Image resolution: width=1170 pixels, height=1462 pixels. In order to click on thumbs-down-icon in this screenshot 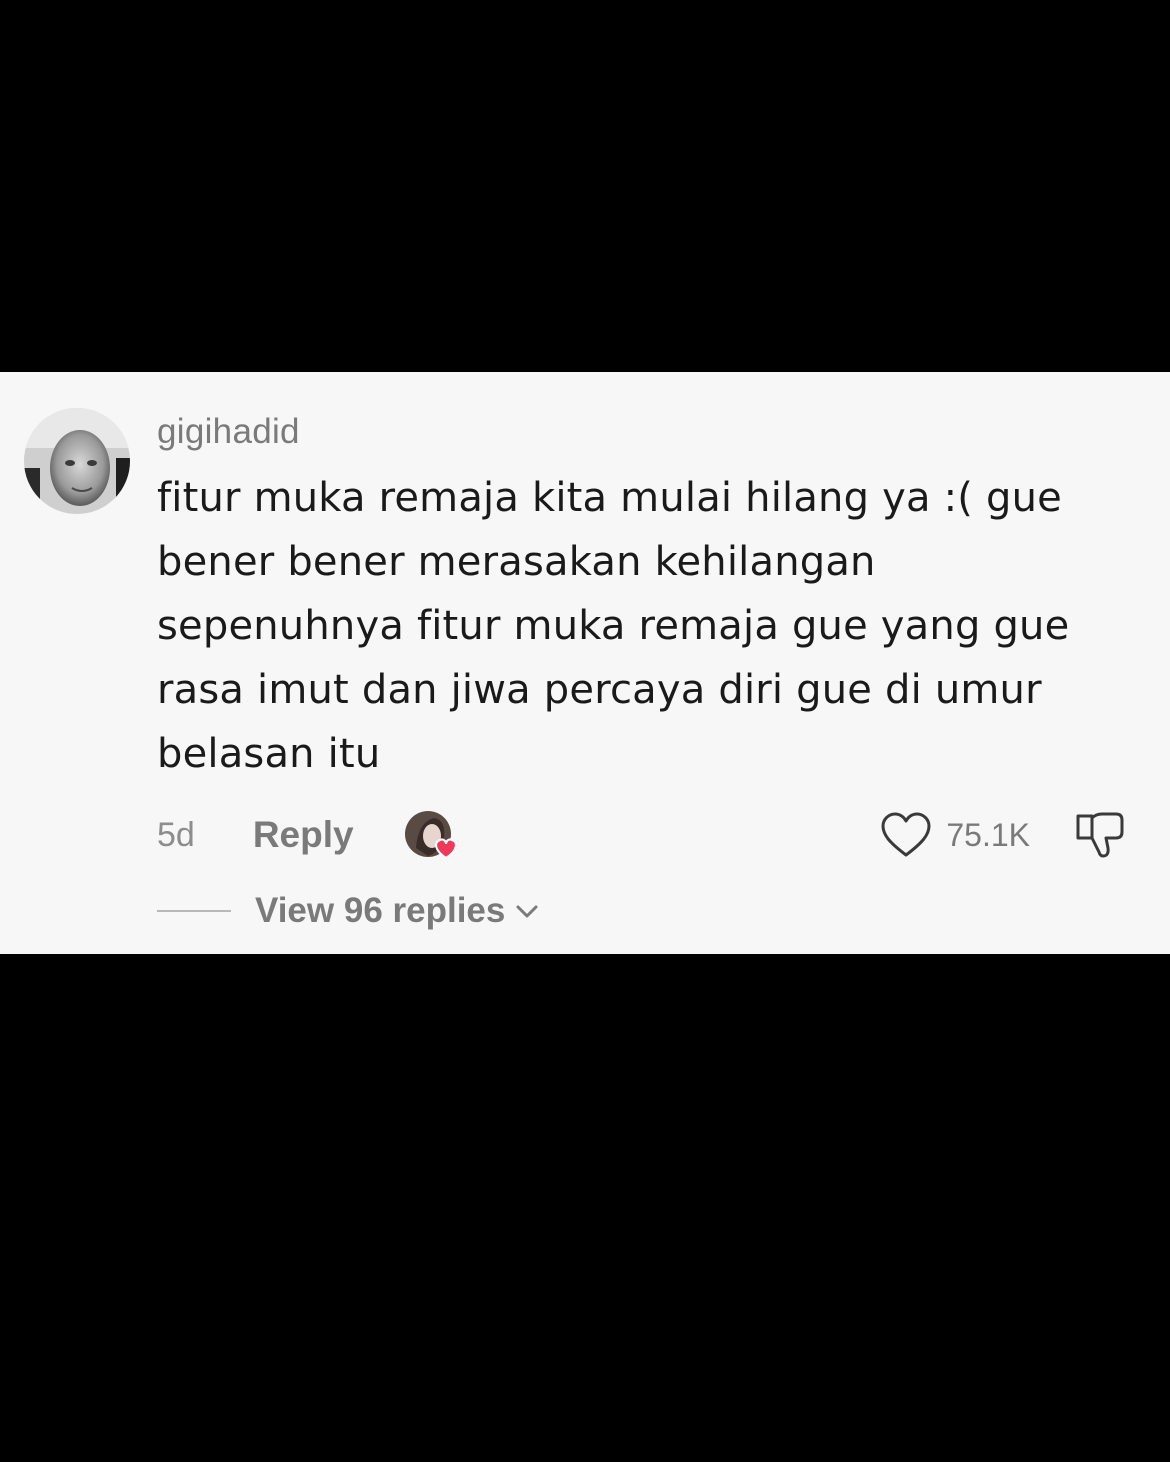, I will do `click(1100, 835)`.